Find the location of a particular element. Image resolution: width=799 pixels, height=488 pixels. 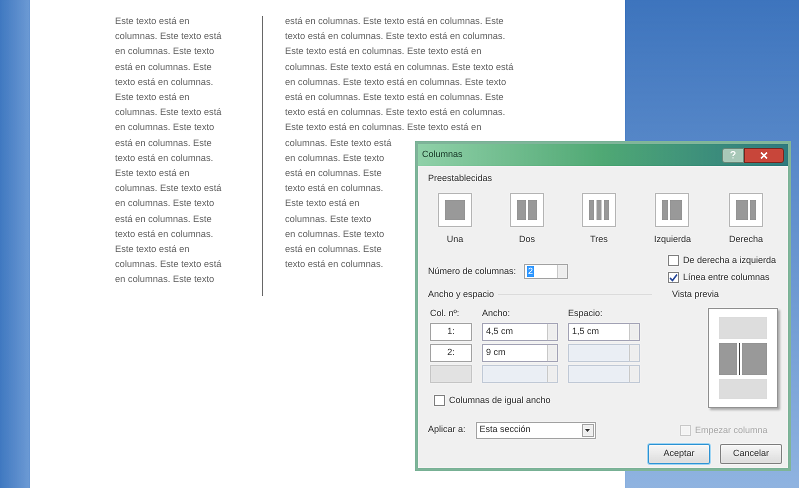

close-button is located at coordinates (764, 155).